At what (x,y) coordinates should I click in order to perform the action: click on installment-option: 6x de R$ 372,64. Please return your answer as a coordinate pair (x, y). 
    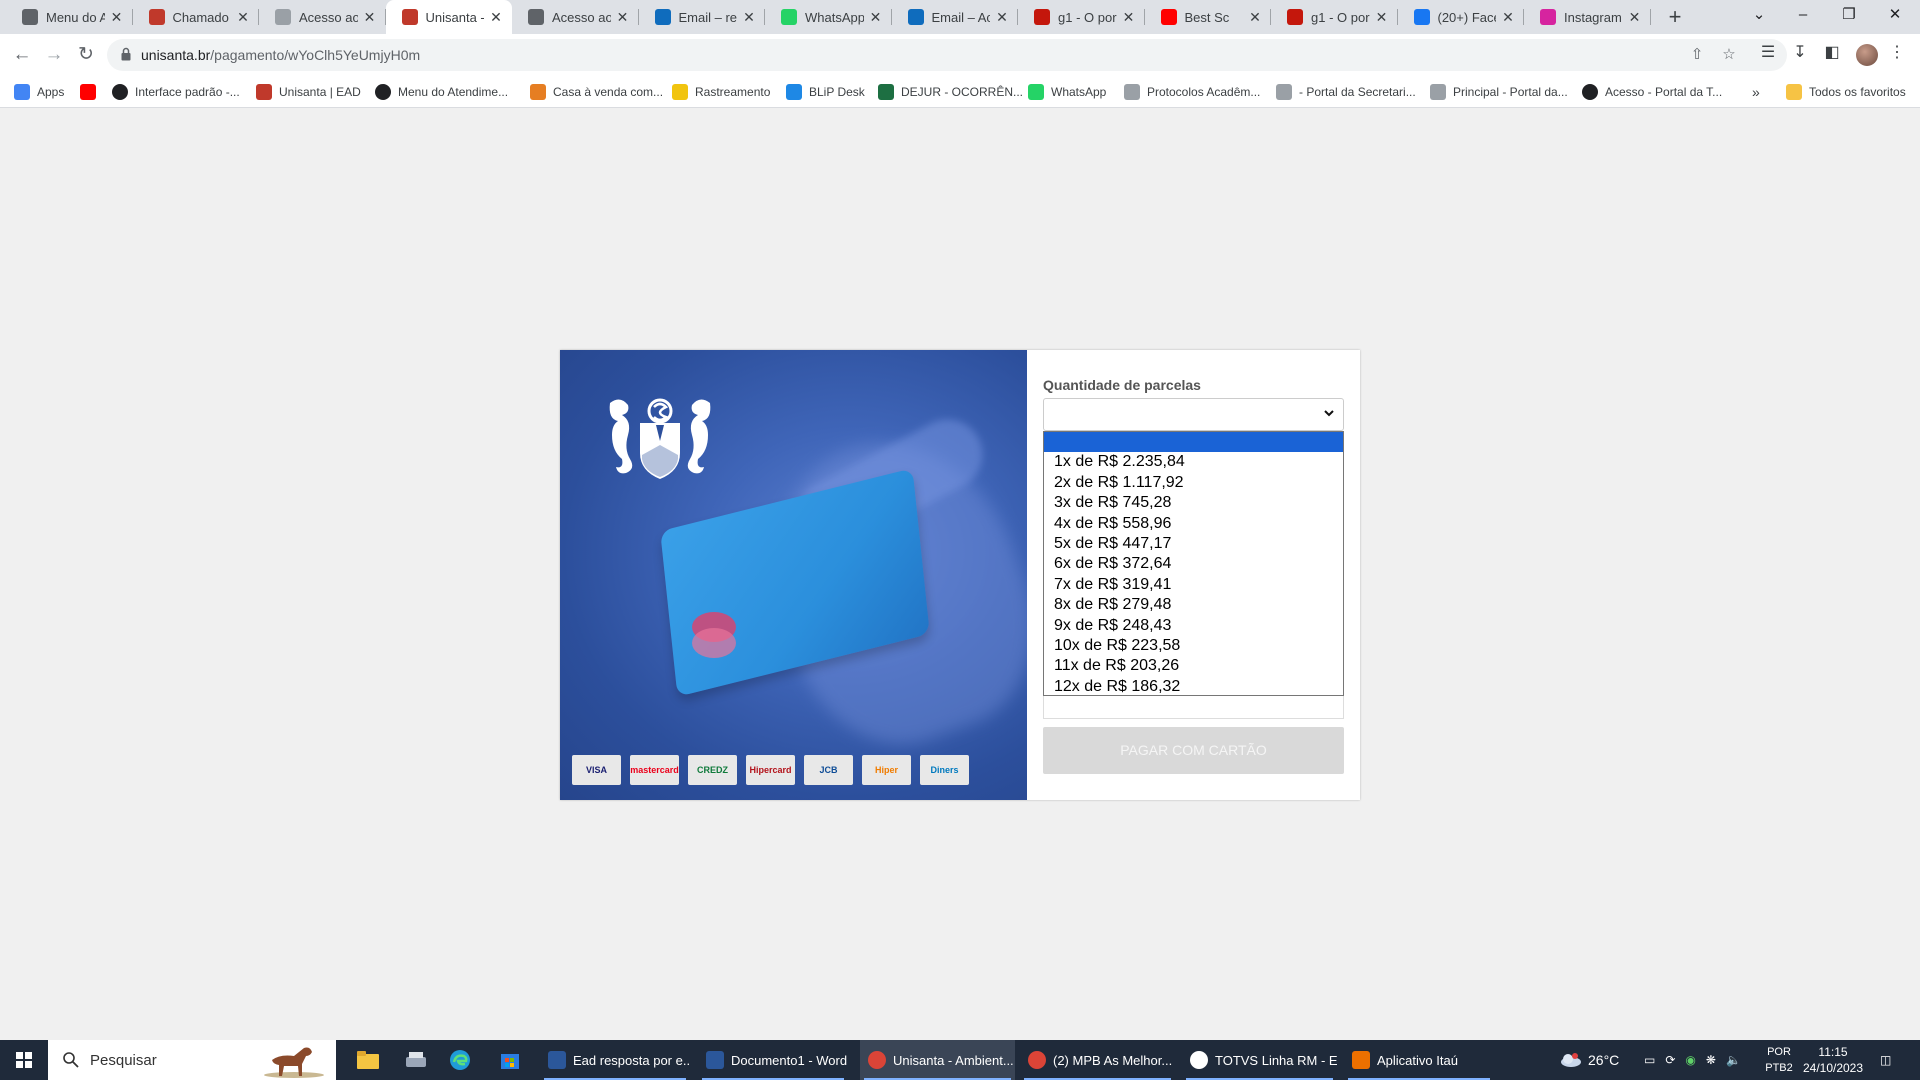
    Looking at the image, I should click on (1193, 564).